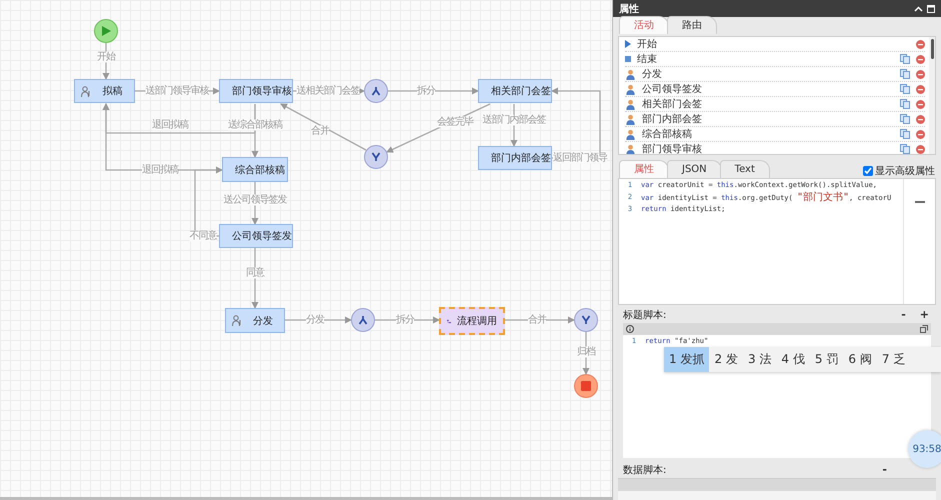  I want to click on panel-title: 属性, so click(629, 9).